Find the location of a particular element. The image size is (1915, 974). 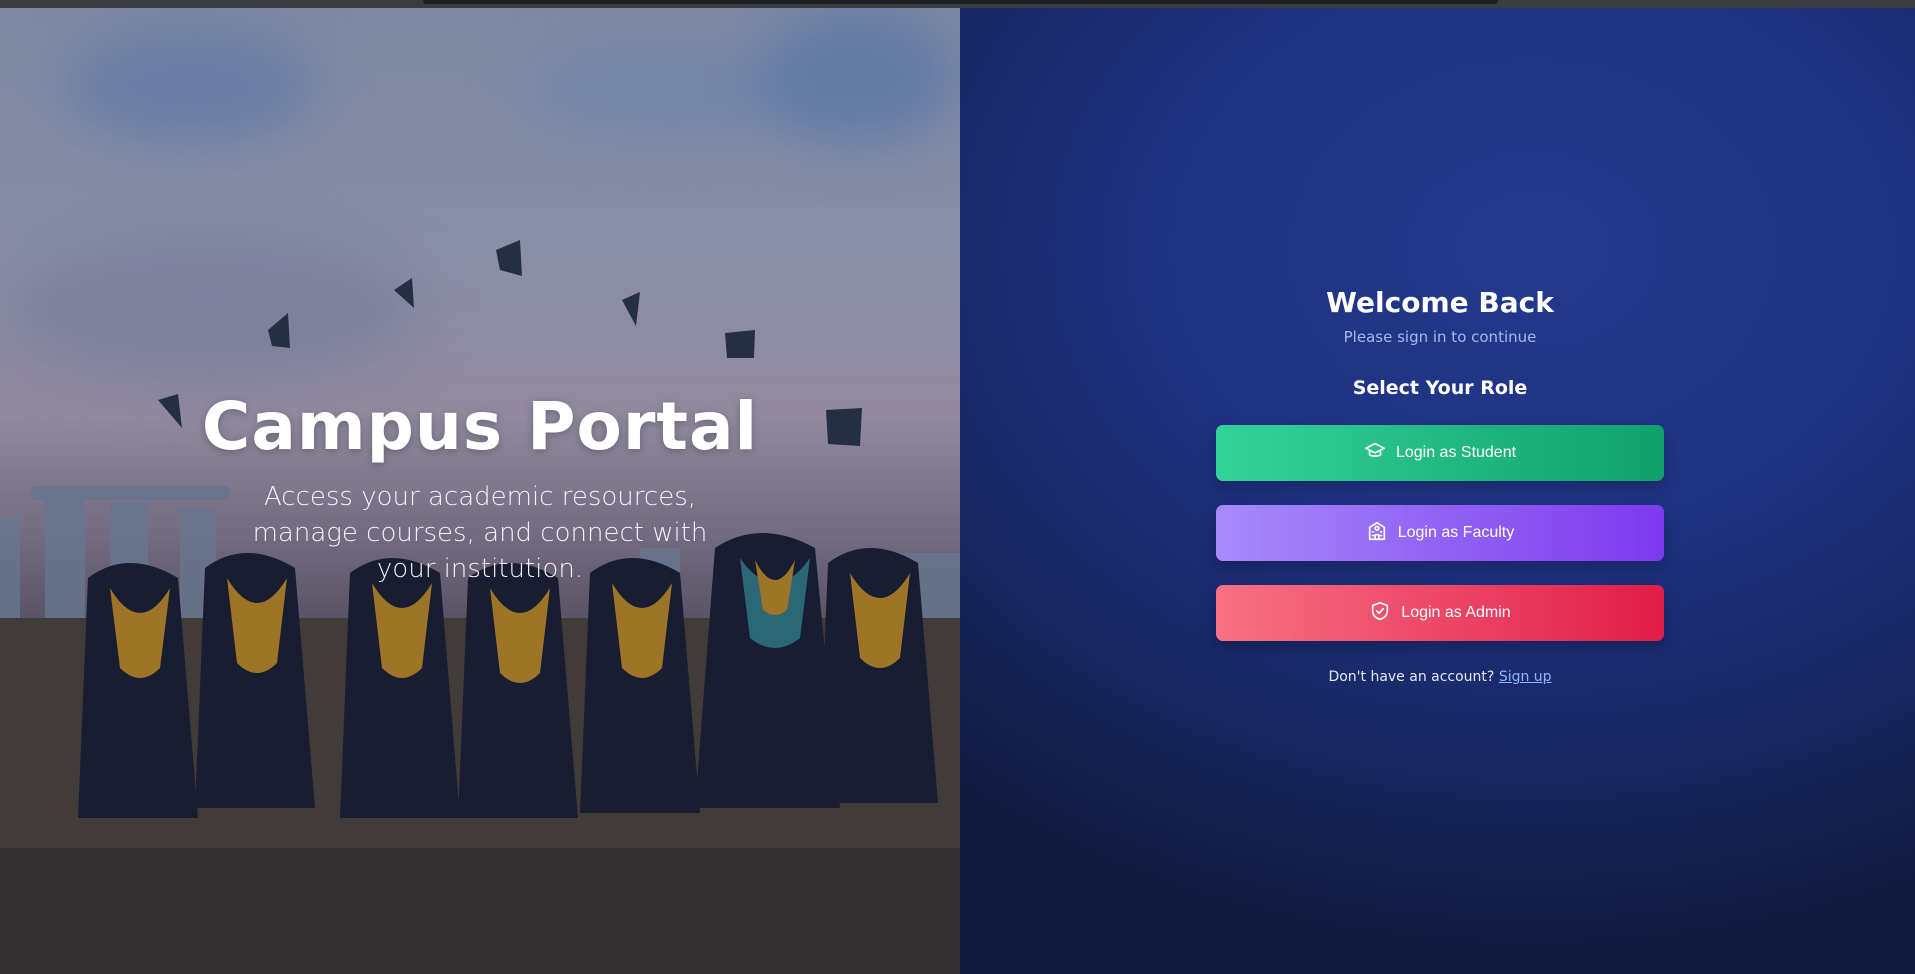

welcome-subtitle: Please sign in to continue is located at coordinates (1440, 337).